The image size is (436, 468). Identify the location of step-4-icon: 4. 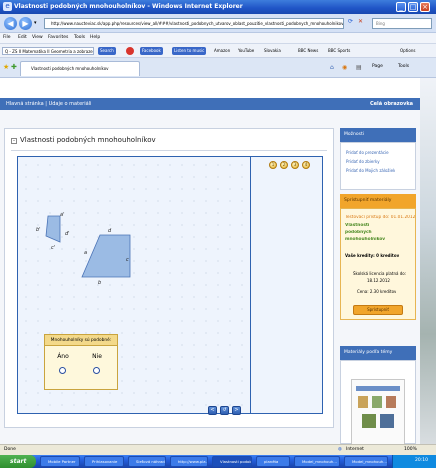
(306, 165).